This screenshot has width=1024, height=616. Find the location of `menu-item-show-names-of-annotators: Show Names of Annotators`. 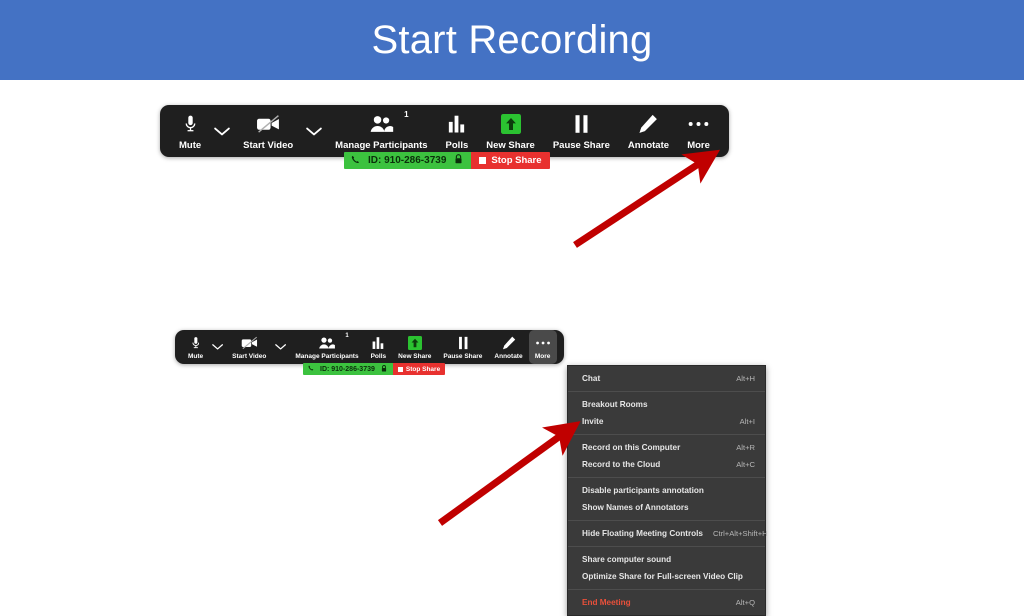

menu-item-show-names-of-annotators: Show Names of Annotators is located at coordinates (666, 507).